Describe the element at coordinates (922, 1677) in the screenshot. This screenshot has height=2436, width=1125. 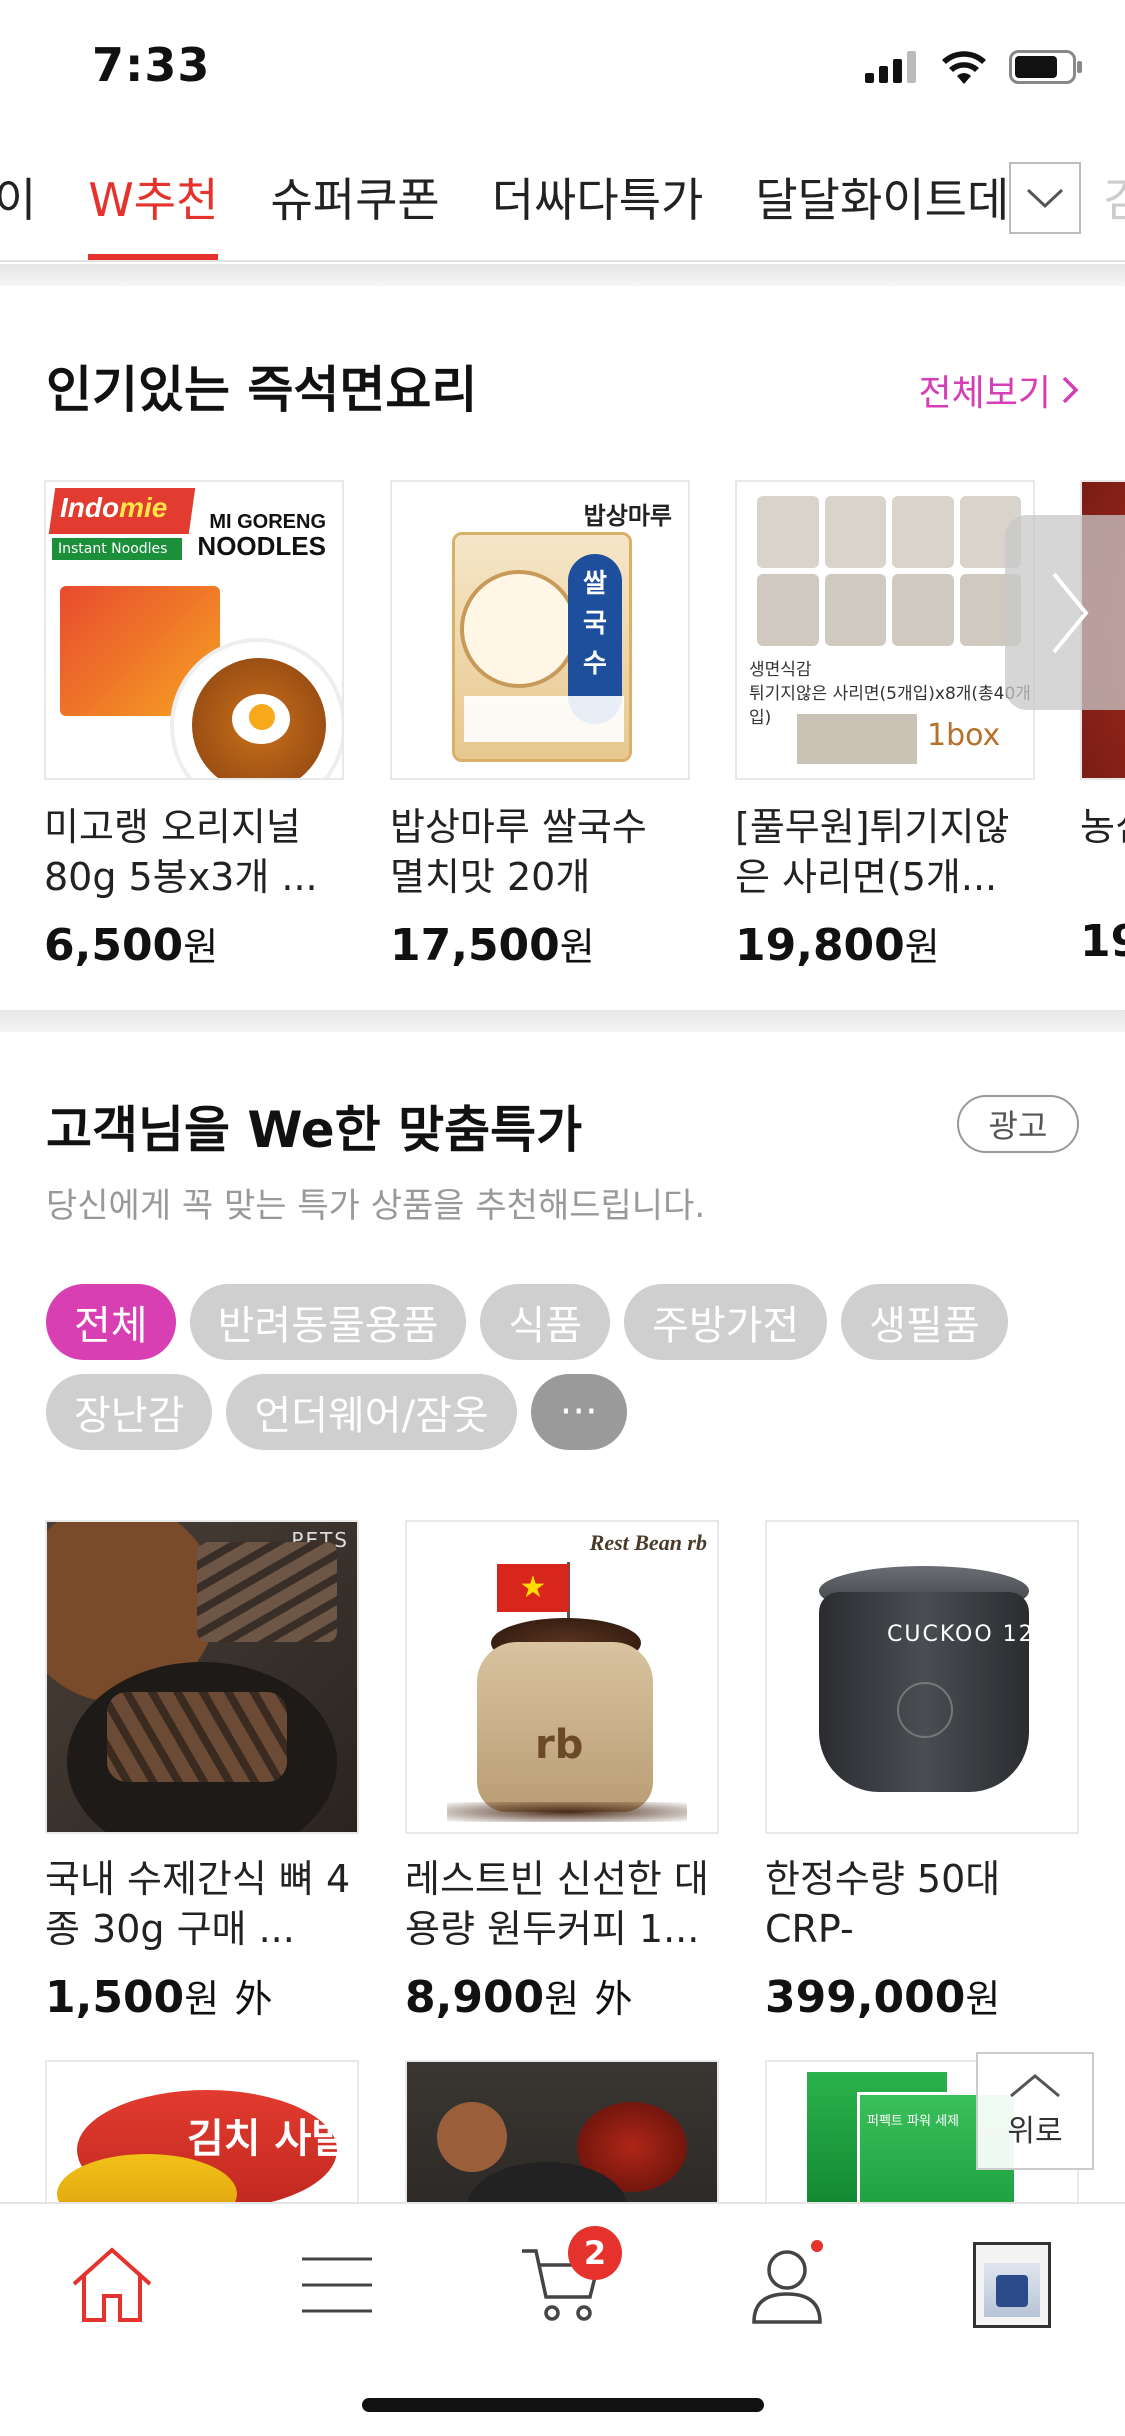
I see `product-image: CUCKOO 12:00` at that location.